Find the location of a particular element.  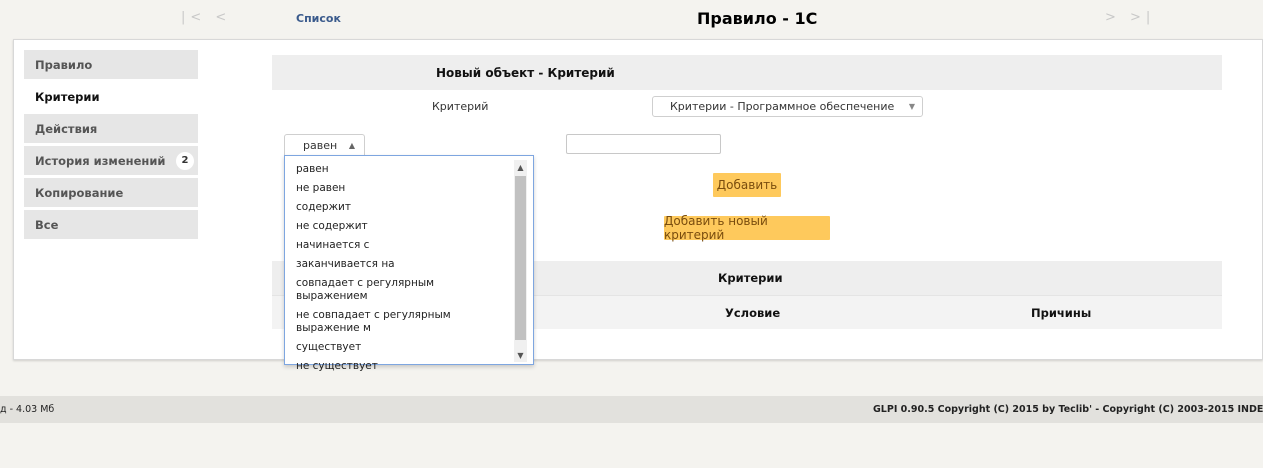

condition-select: равен ▲ is located at coordinates (324, 145).